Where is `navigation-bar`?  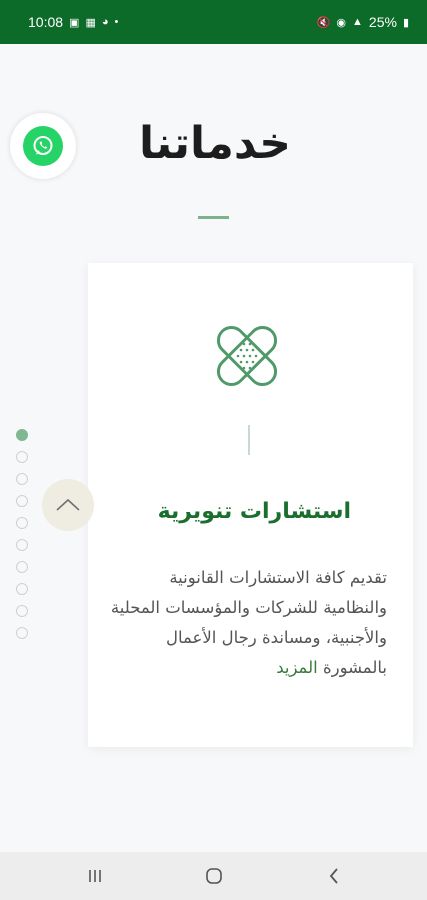 navigation-bar is located at coordinates (213, 876).